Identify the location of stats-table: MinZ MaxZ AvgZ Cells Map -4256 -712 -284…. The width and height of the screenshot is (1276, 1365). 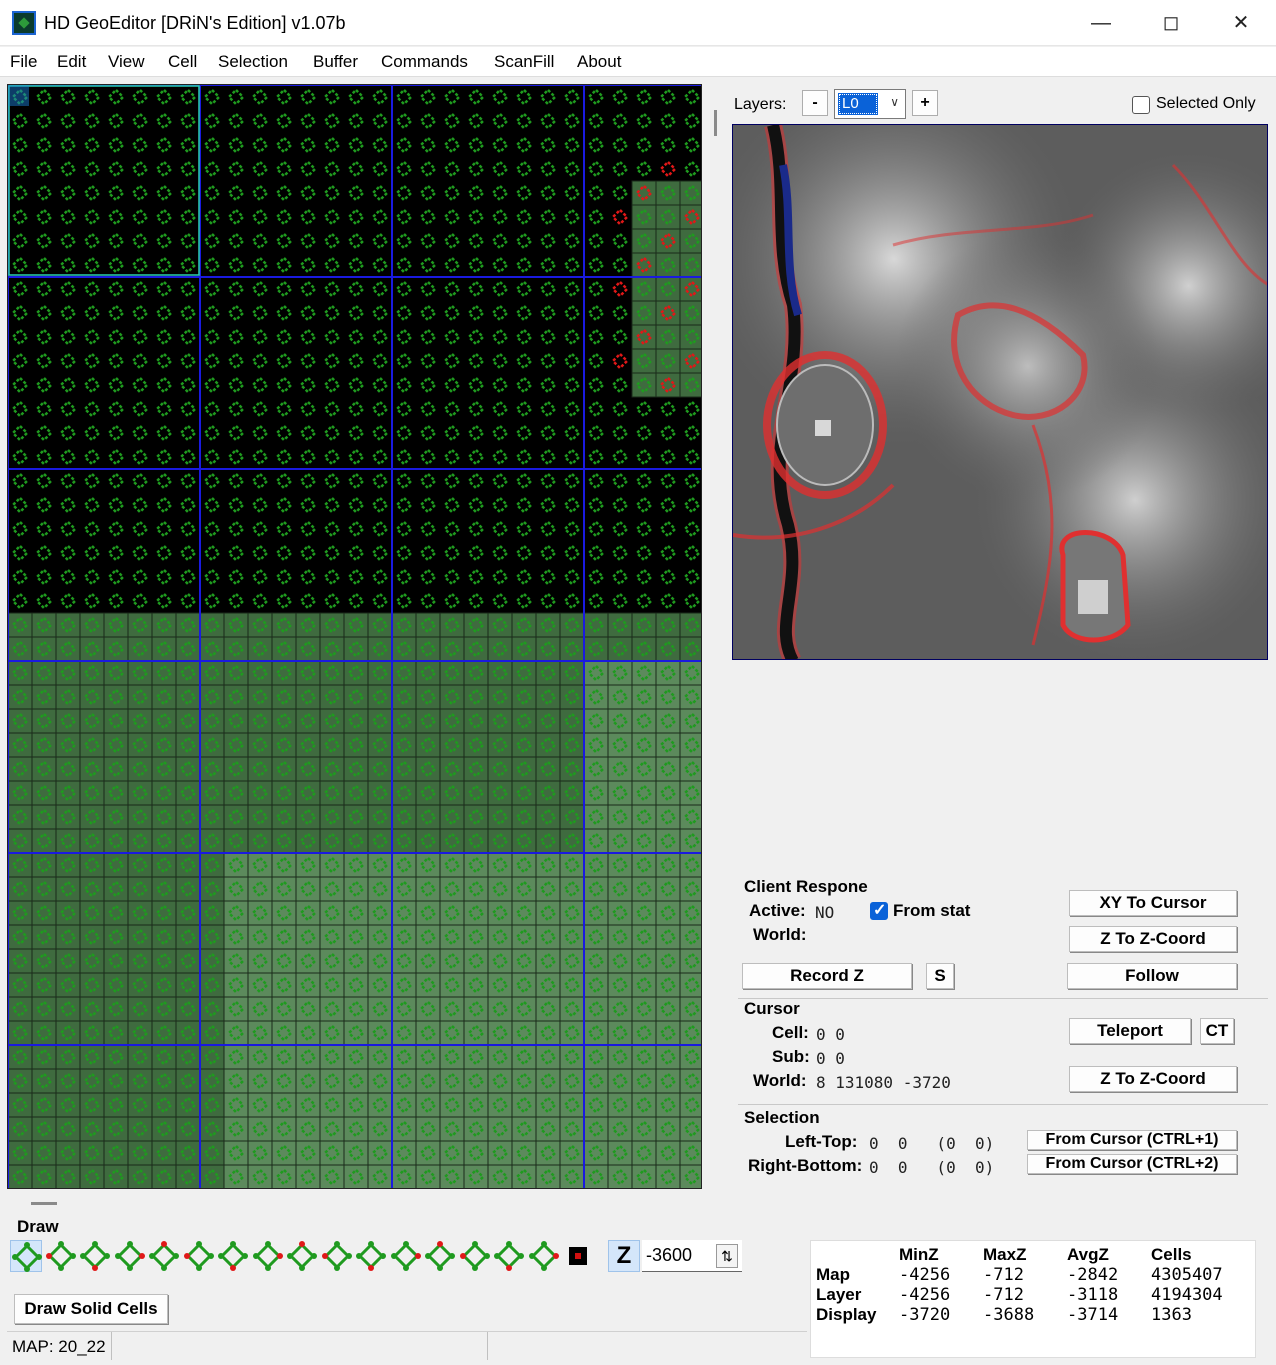
(1033, 1299).